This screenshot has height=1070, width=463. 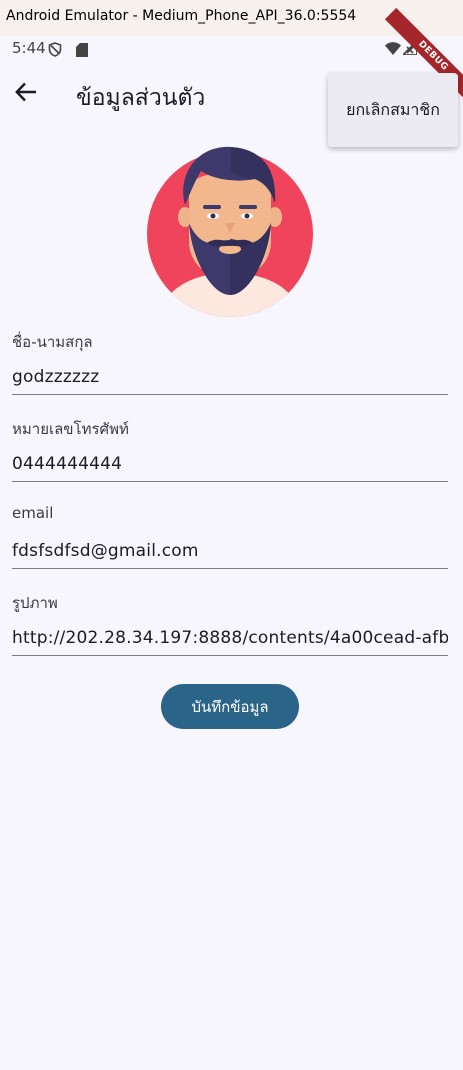 What do you see at coordinates (82, 50) in the screenshot?
I see `sd-card-icon` at bounding box center [82, 50].